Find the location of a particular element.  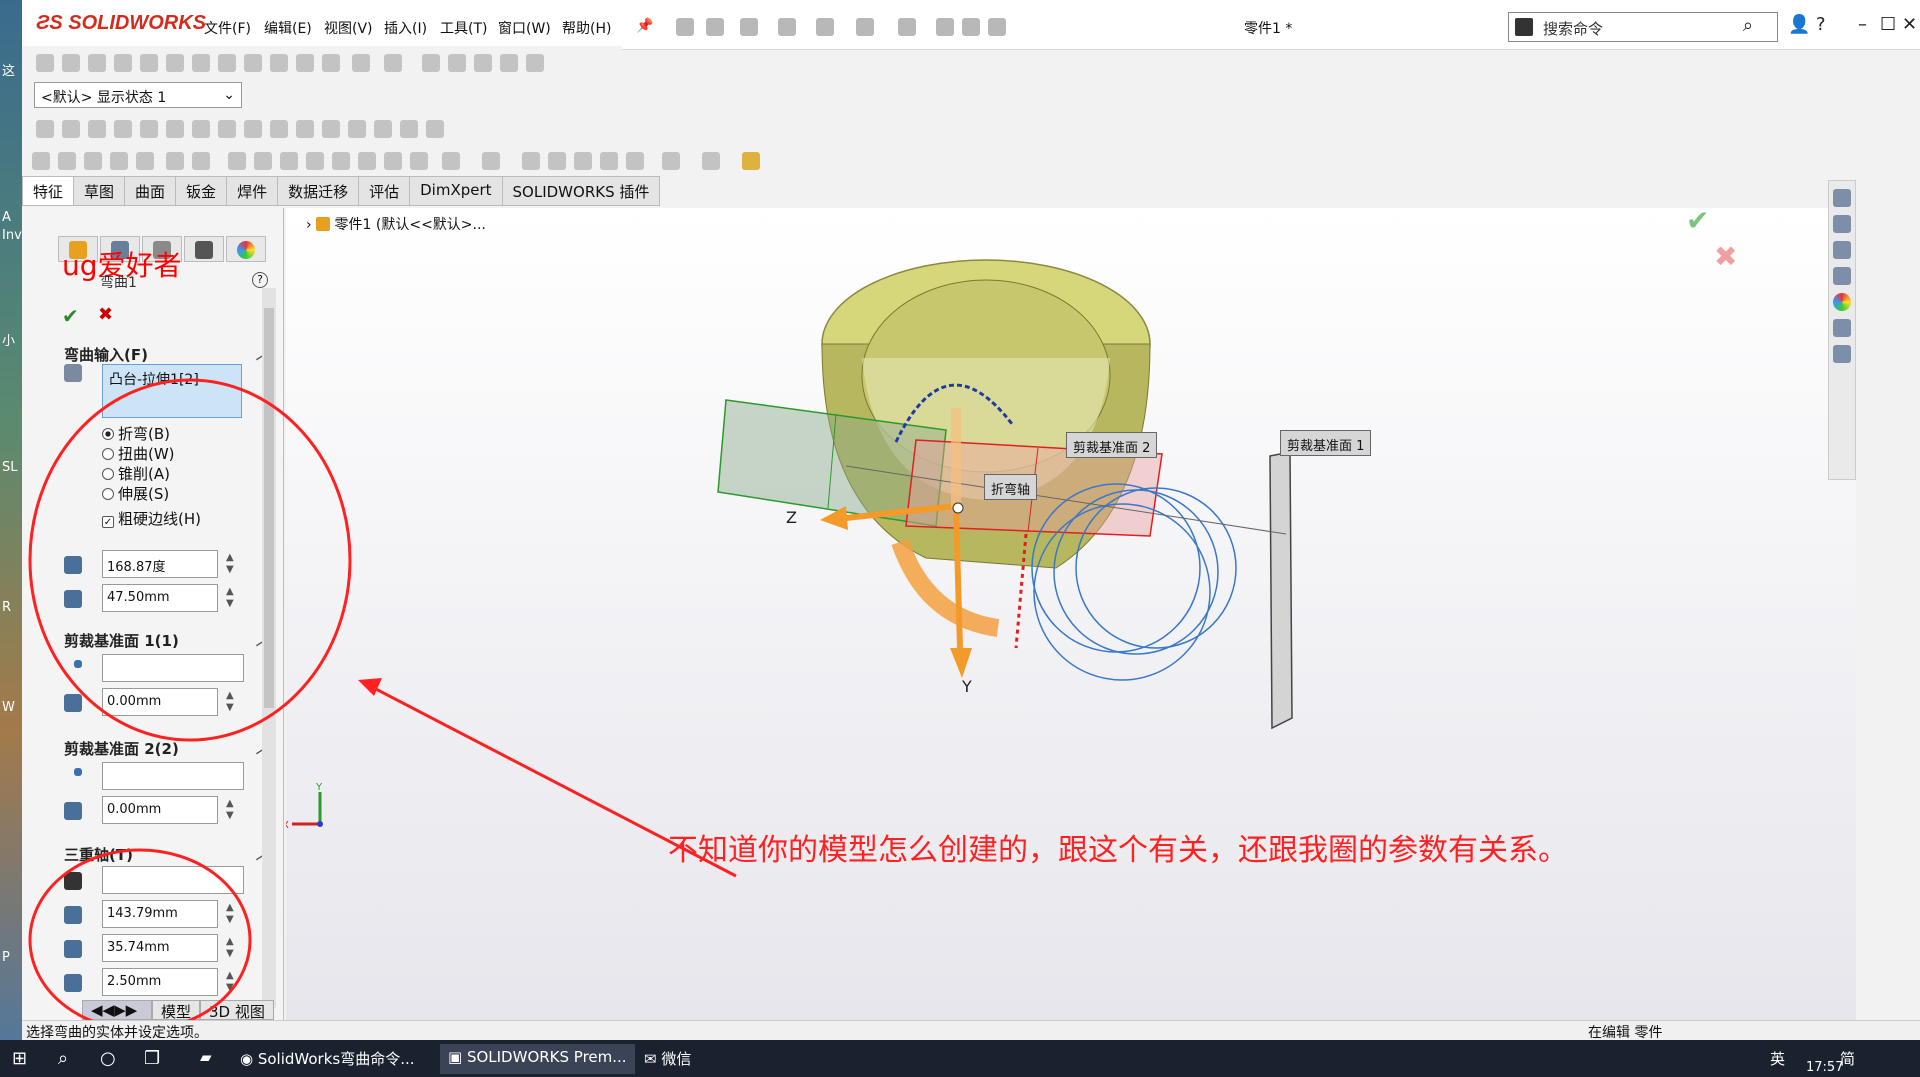

angle-input: 168.87度 is located at coordinates (160, 564).